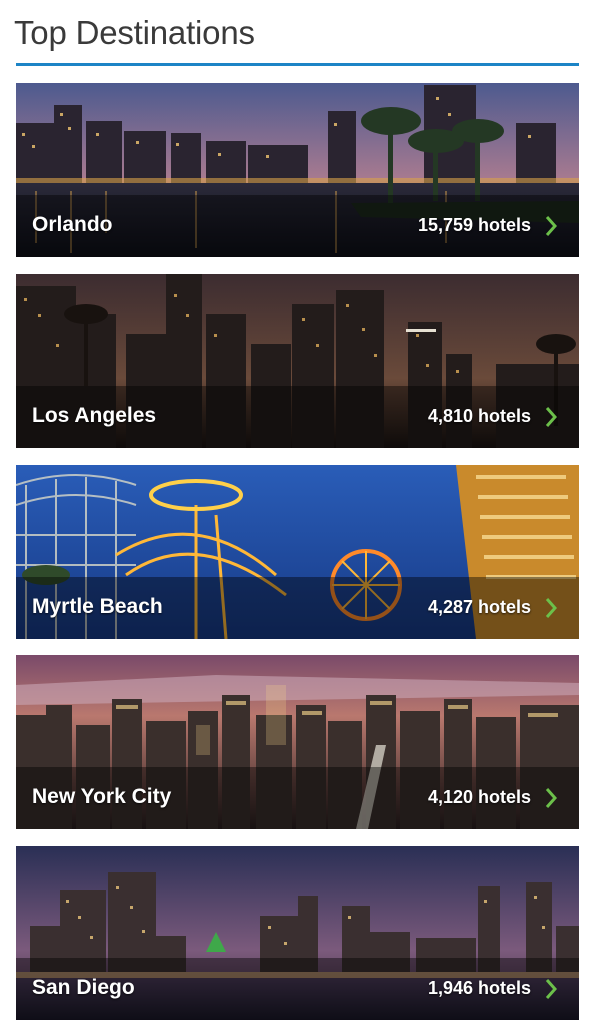 This screenshot has width=589, height=1024. Describe the element at coordinates (94, 415) in the screenshot. I see `destination-name: Los Angeles` at that location.